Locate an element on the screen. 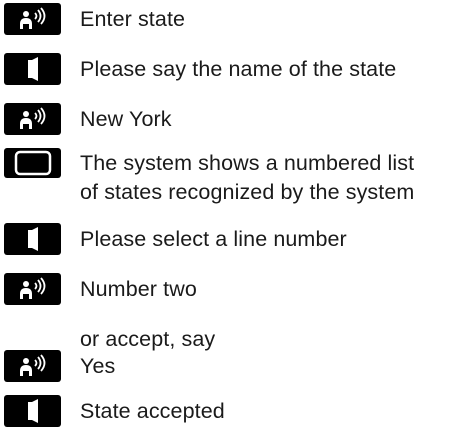  dialog-step-text: Number two is located at coordinates (138, 289).